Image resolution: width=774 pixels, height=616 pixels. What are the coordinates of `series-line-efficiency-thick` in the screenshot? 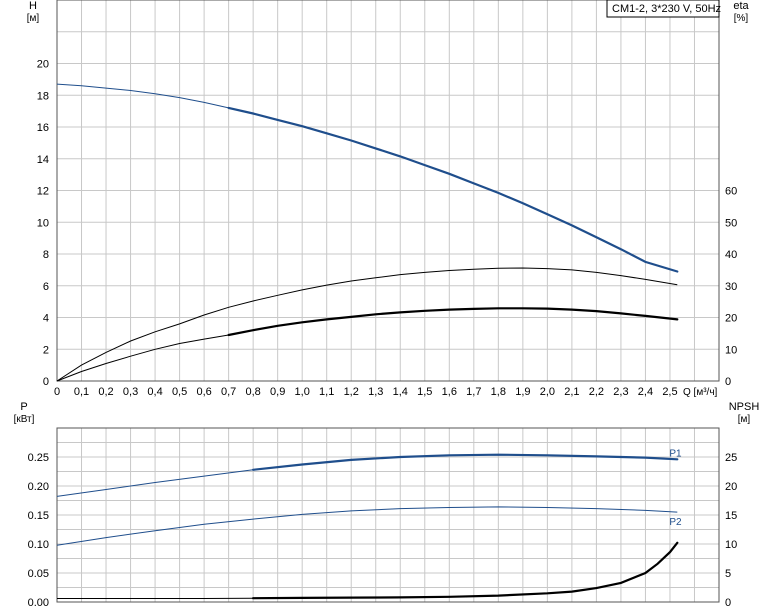 It's located at (367, 344).